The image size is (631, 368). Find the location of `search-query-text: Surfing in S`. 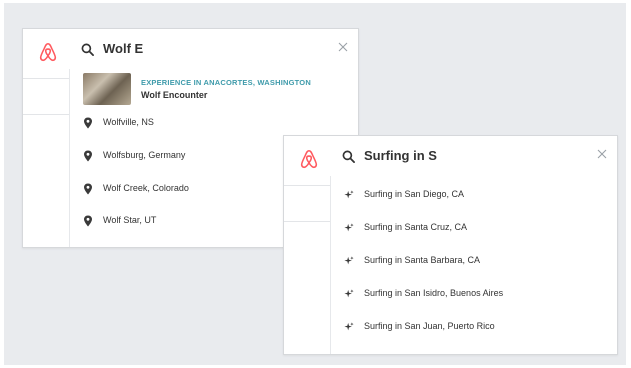

search-query-text: Surfing in S is located at coordinates (400, 155).